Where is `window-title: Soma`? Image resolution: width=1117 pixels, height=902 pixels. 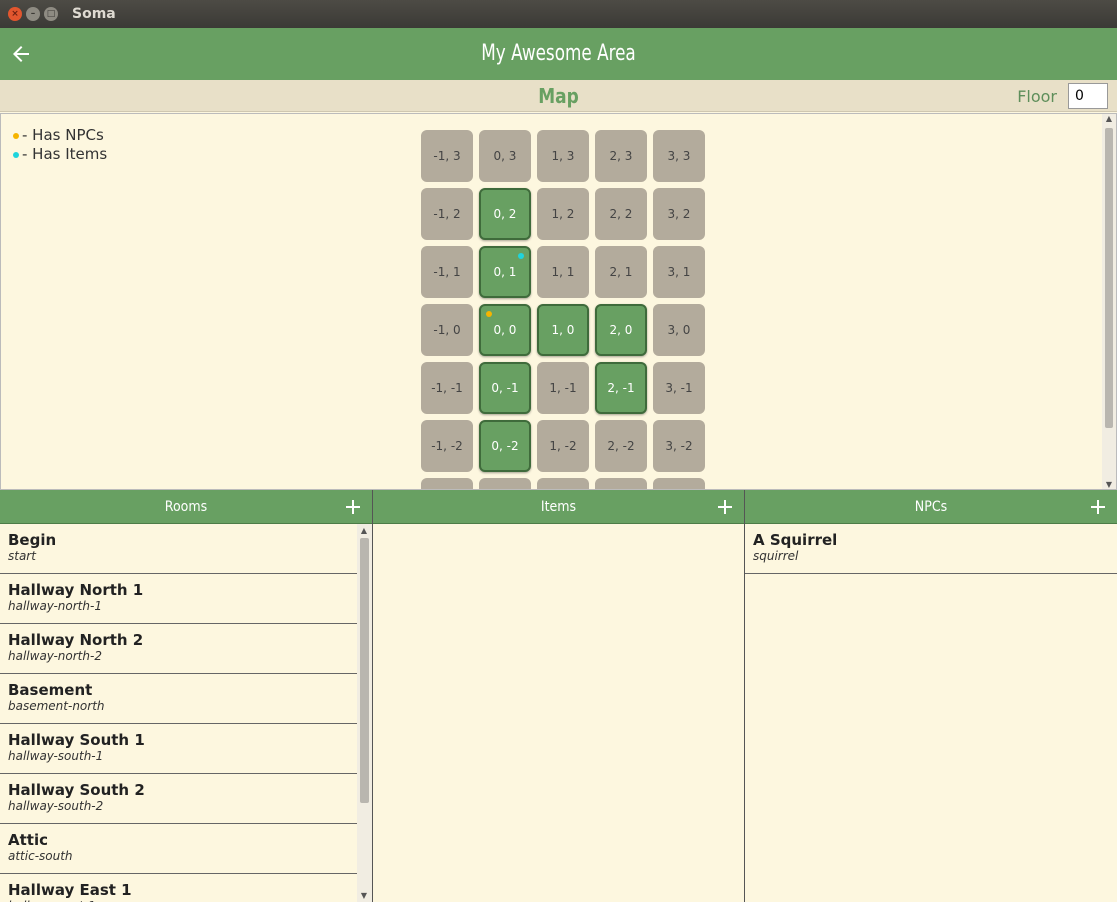 window-title: Soma is located at coordinates (94, 14).